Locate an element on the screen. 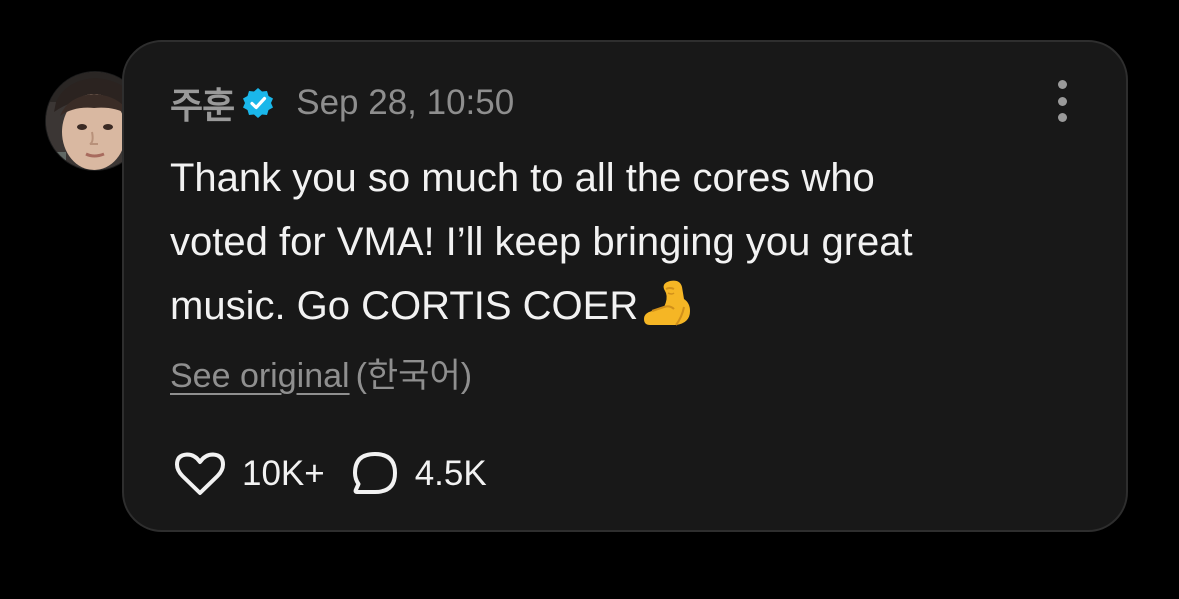  replies-count: 4.5K is located at coordinates (450, 473).